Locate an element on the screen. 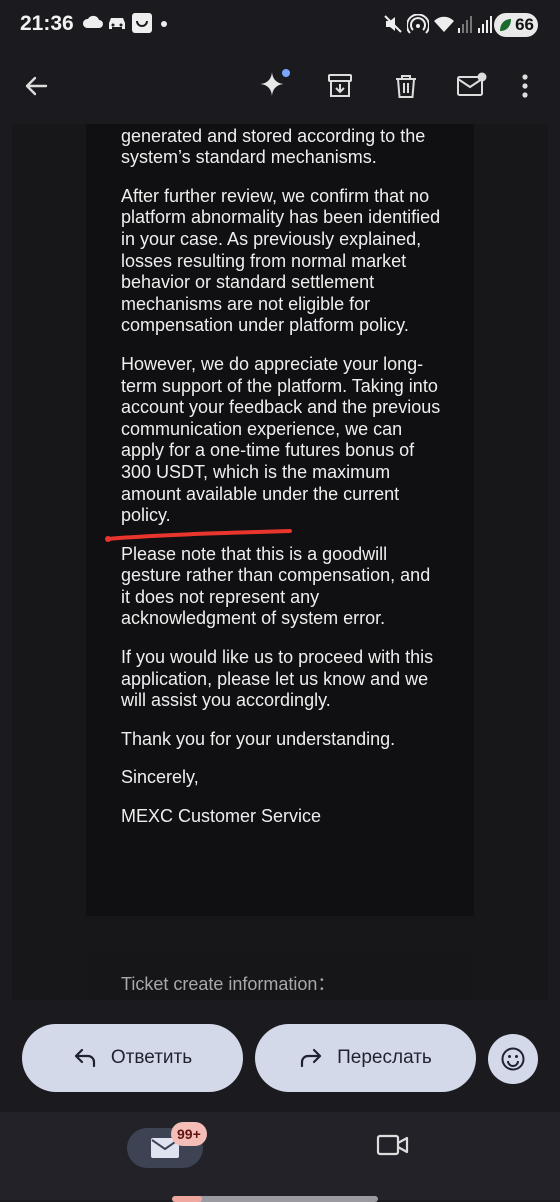 This screenshot has height=1202, width=560. status-time: 21:36 is located at coordinates (47, 23).